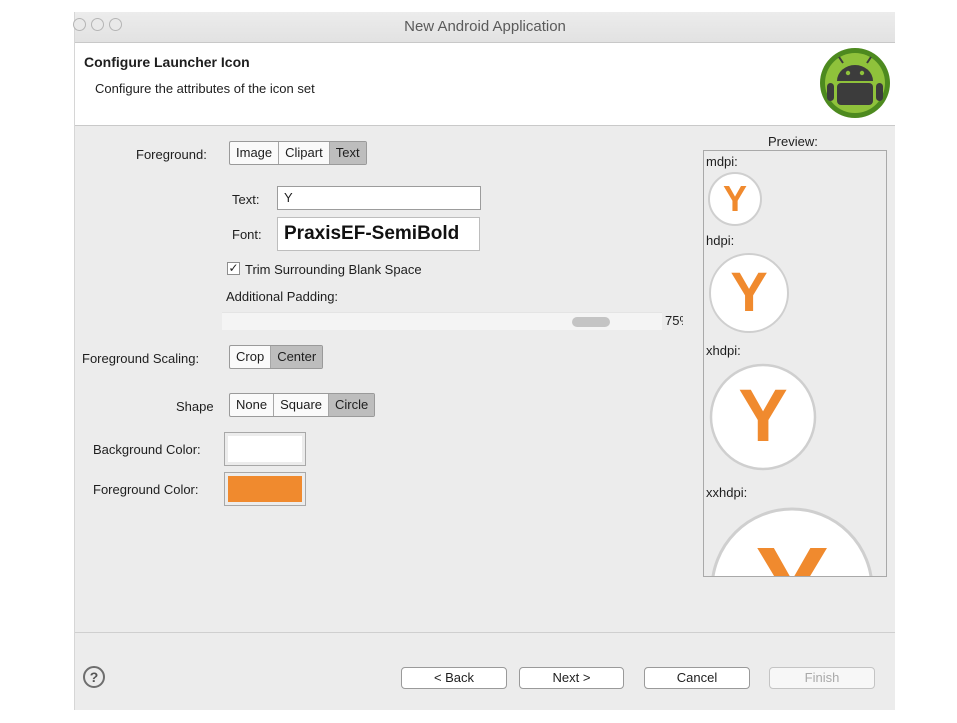 This screenshot has height=723, width=957. I want to click on foreground-label: Foreground:, so click(171, 154).